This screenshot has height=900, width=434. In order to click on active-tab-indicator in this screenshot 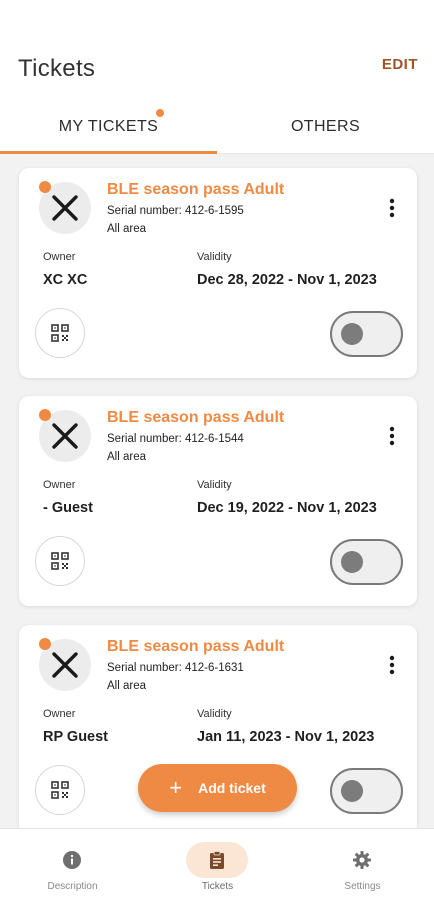, I will do `click(108, 152)`.